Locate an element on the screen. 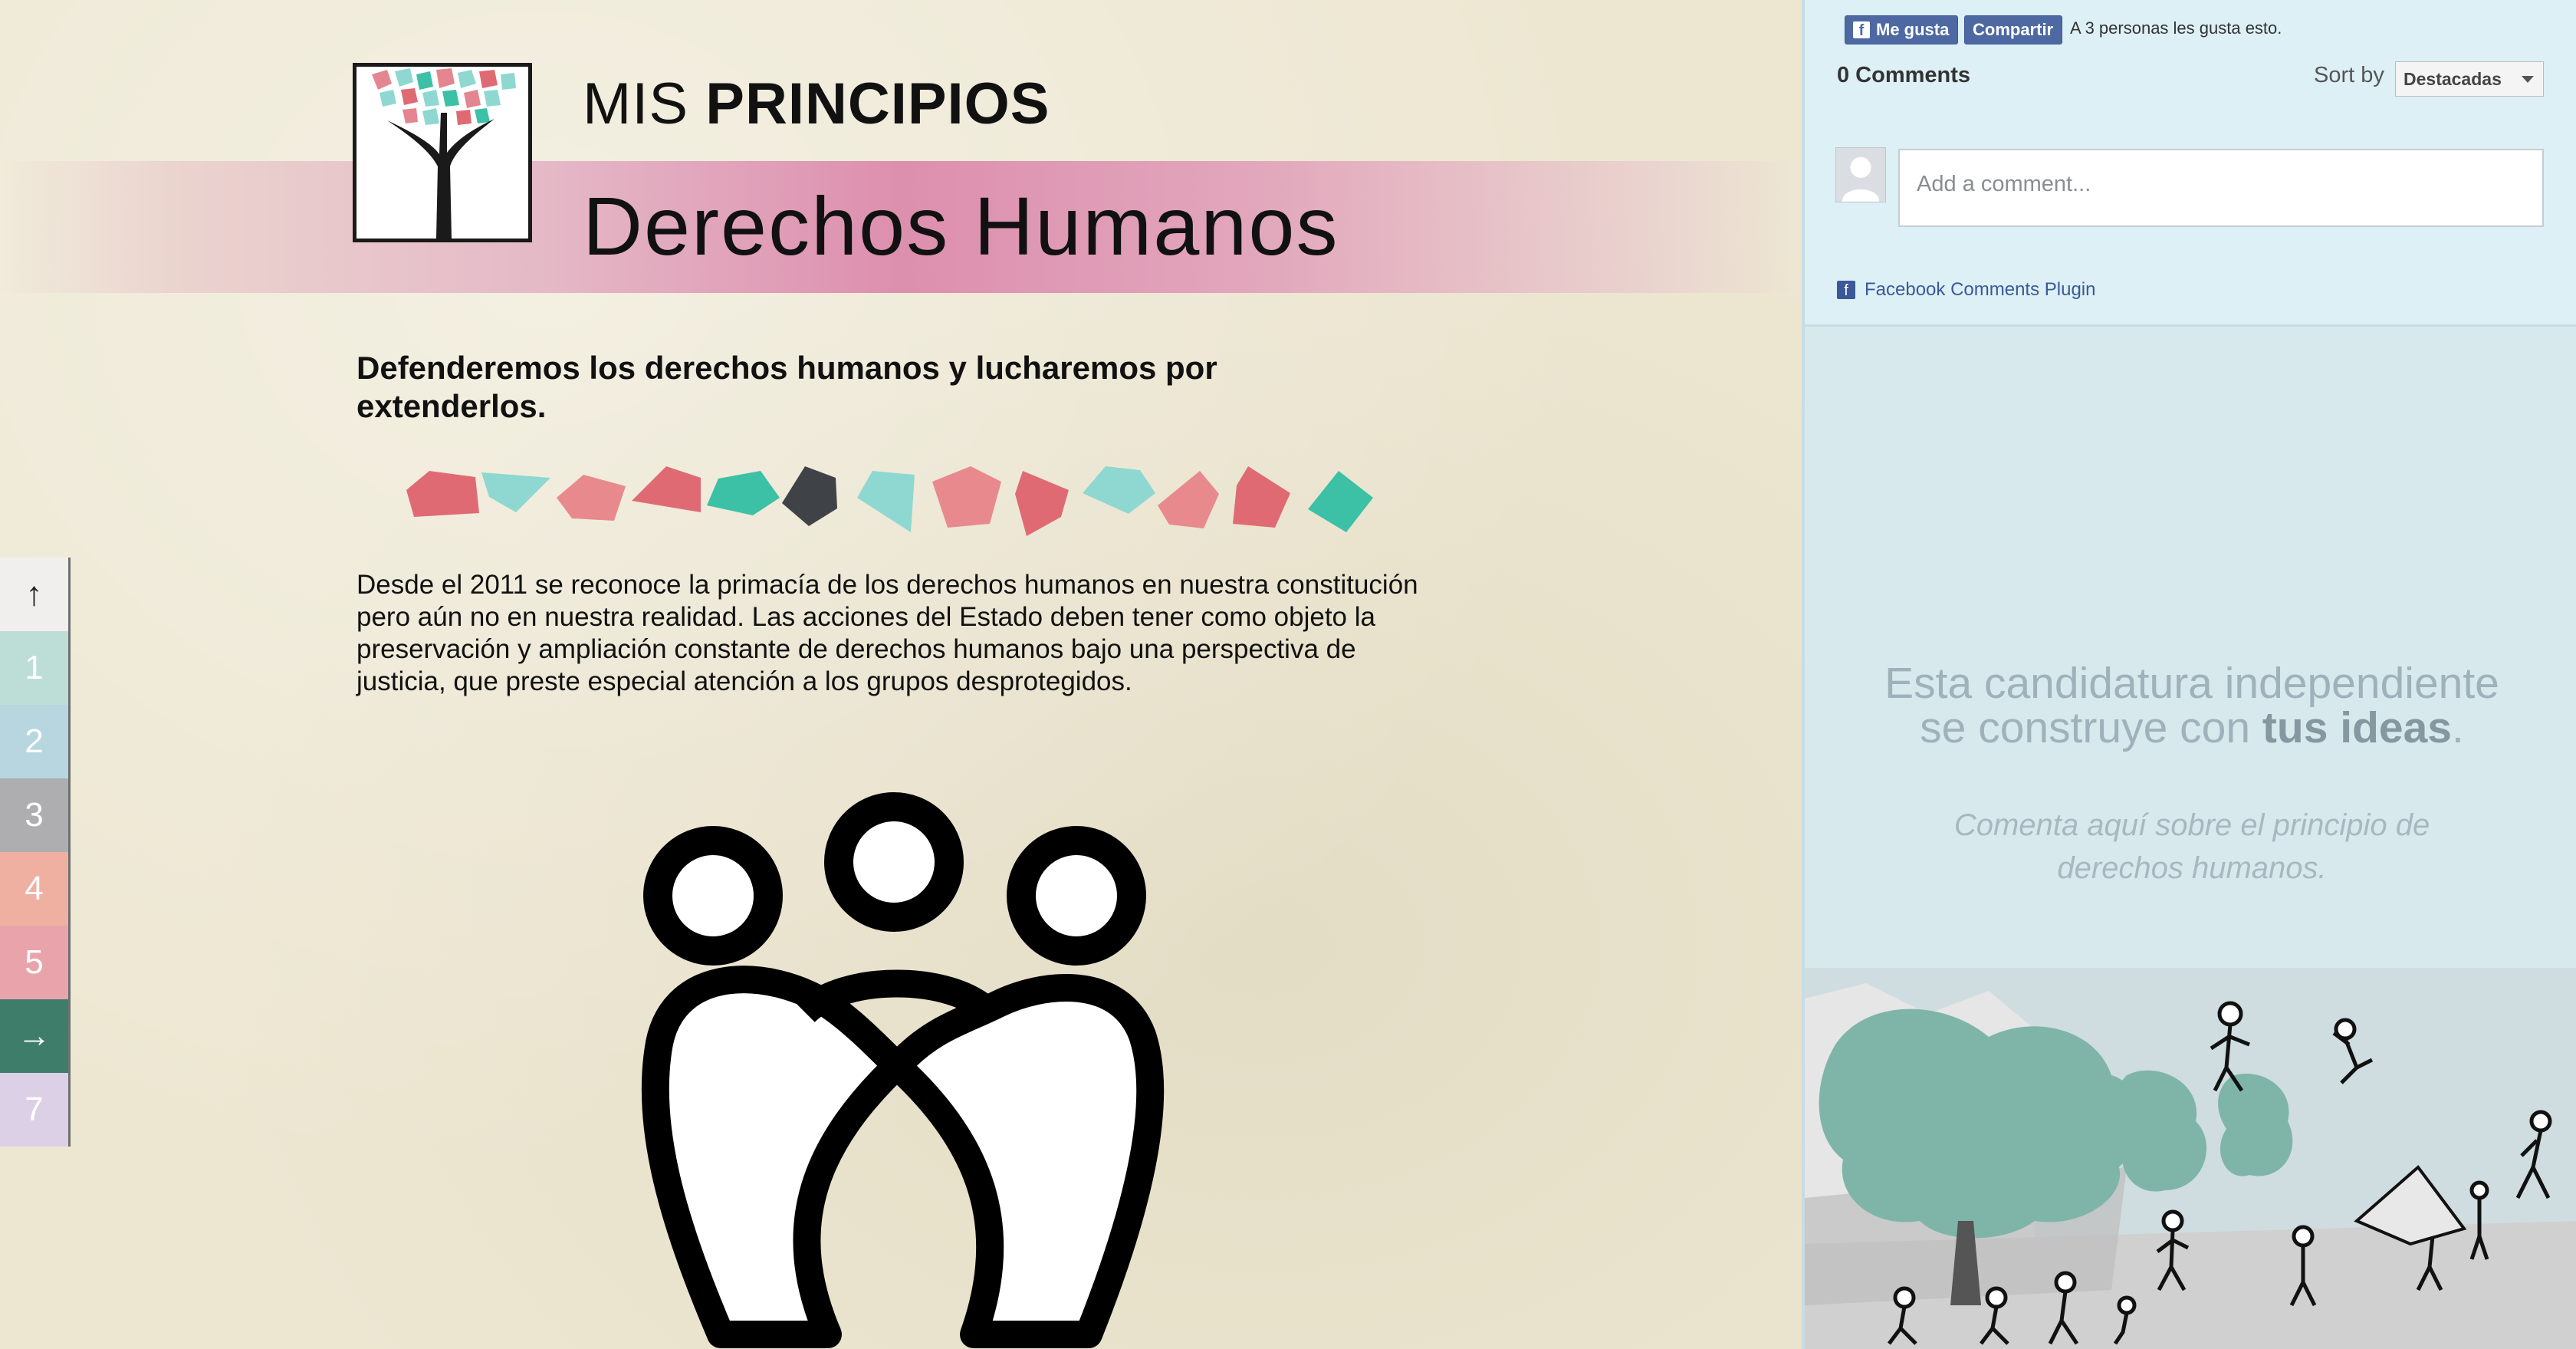  nav-item-2: 2 is located at coordinates (36, 741).